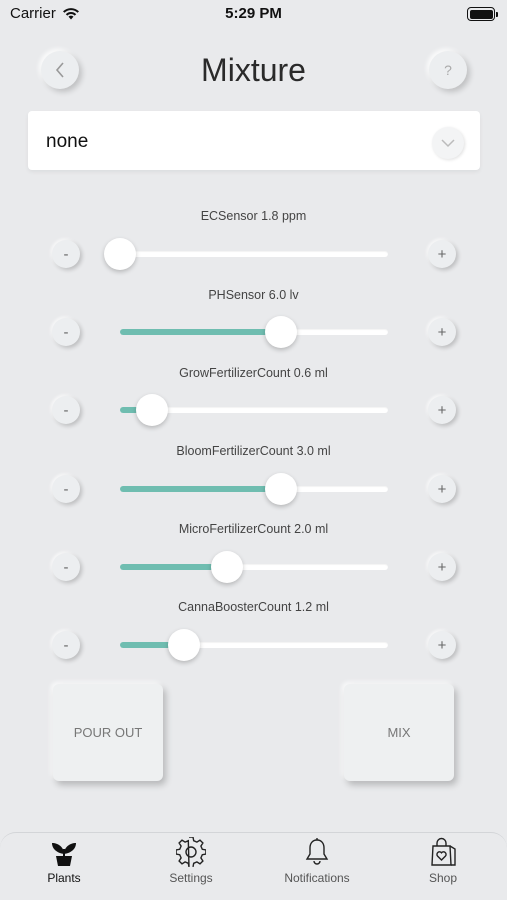  I want to click on dropdown-value: none, so click(67, 141).